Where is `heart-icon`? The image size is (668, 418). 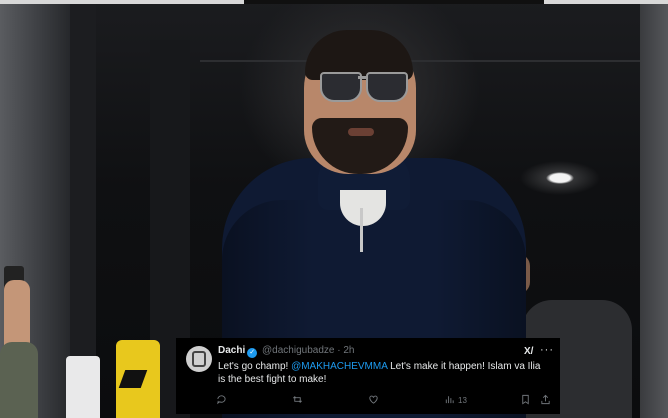
heart-icon is located at coordinates (373, 400).